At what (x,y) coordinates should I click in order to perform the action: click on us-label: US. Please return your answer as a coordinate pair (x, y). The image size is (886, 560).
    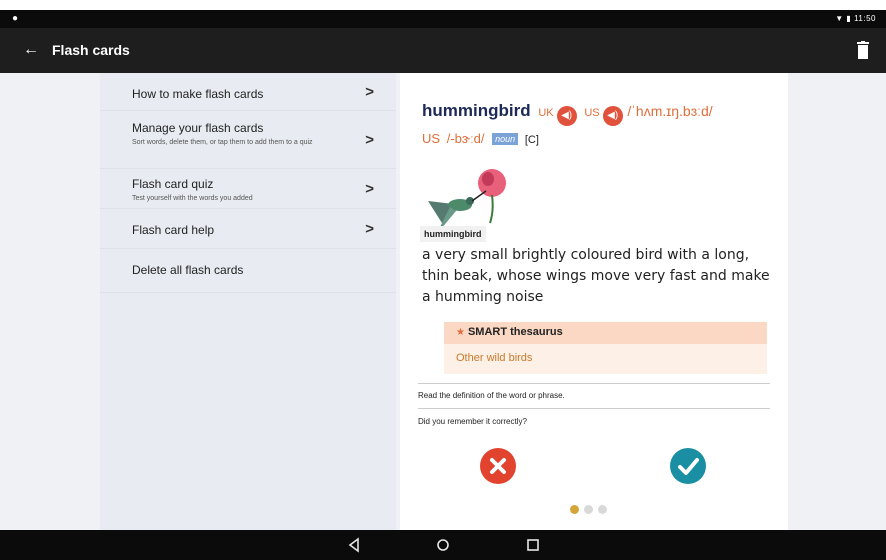
    Looking at the image, I should click on (592, 113).